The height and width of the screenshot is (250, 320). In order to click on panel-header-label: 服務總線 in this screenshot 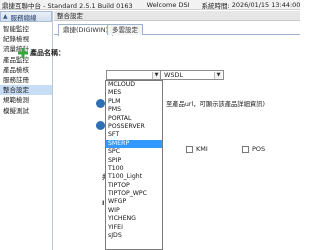, I will do `click(23, 17)`.